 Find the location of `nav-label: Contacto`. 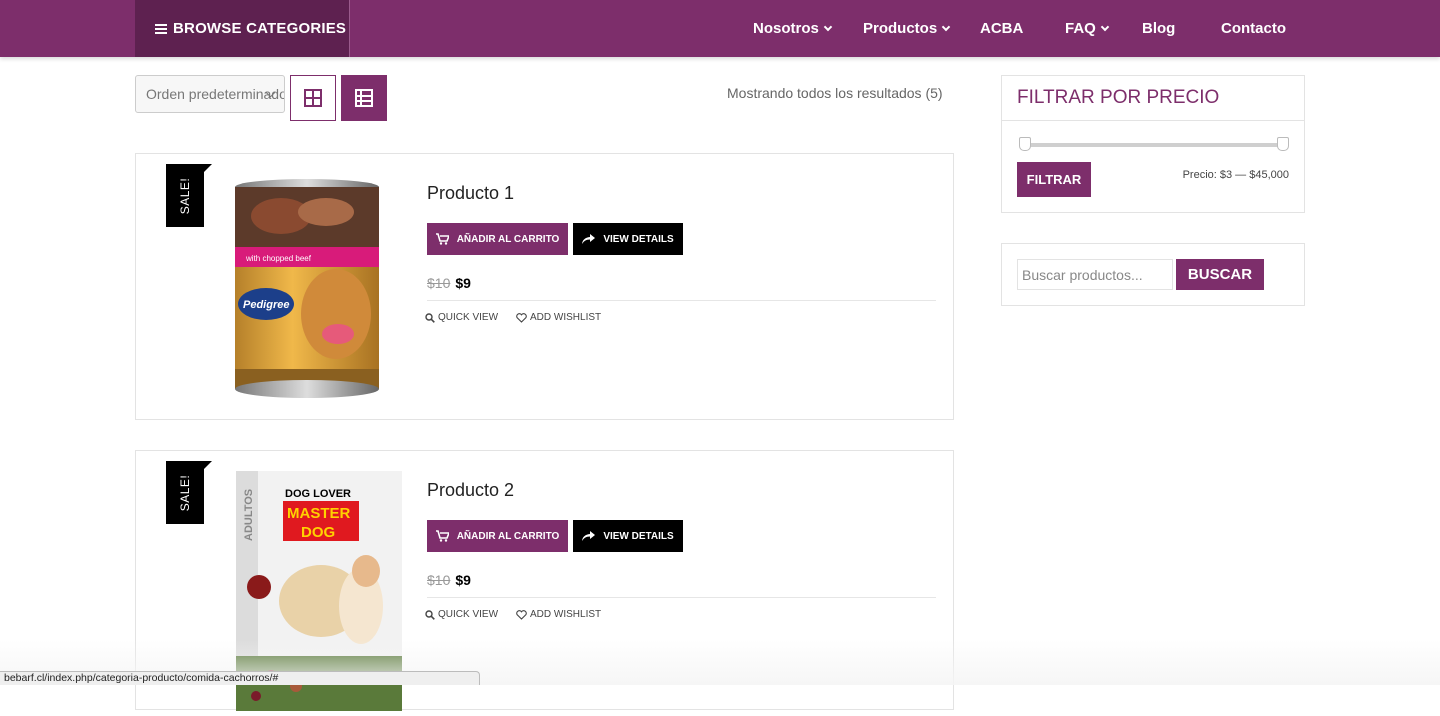

nav-label: Contacto is located at coordinates (1253, 28).